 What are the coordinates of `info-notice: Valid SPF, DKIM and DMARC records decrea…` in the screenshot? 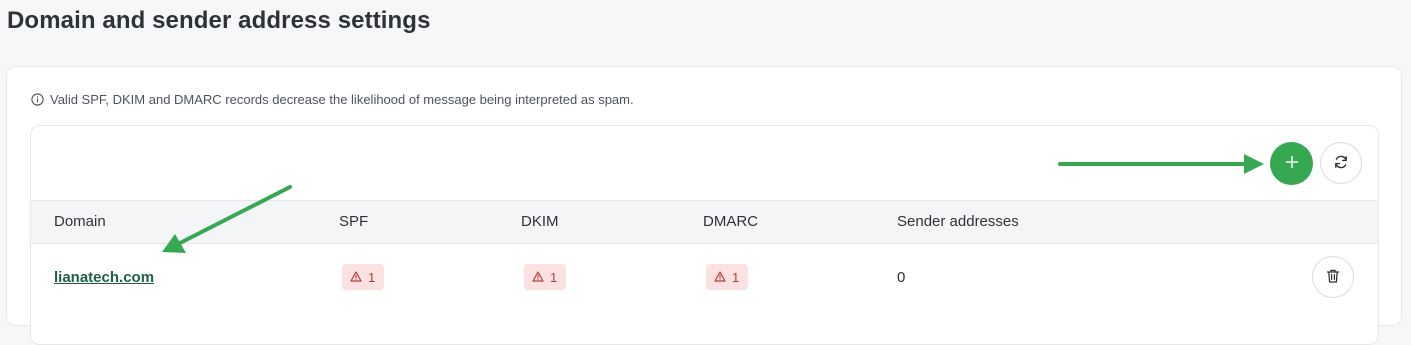 It's located at (332, 99).